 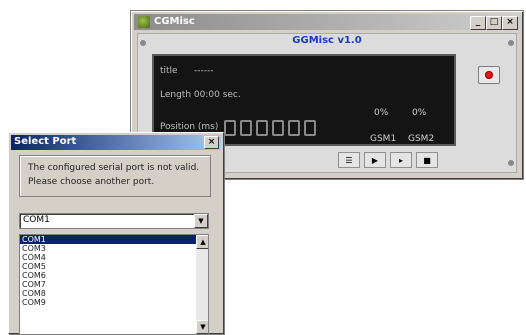 What do you see at coordinates (421, 139) in the screenshot?
I see `gsm2-label: GSM2` at bounding box center [421, 139].